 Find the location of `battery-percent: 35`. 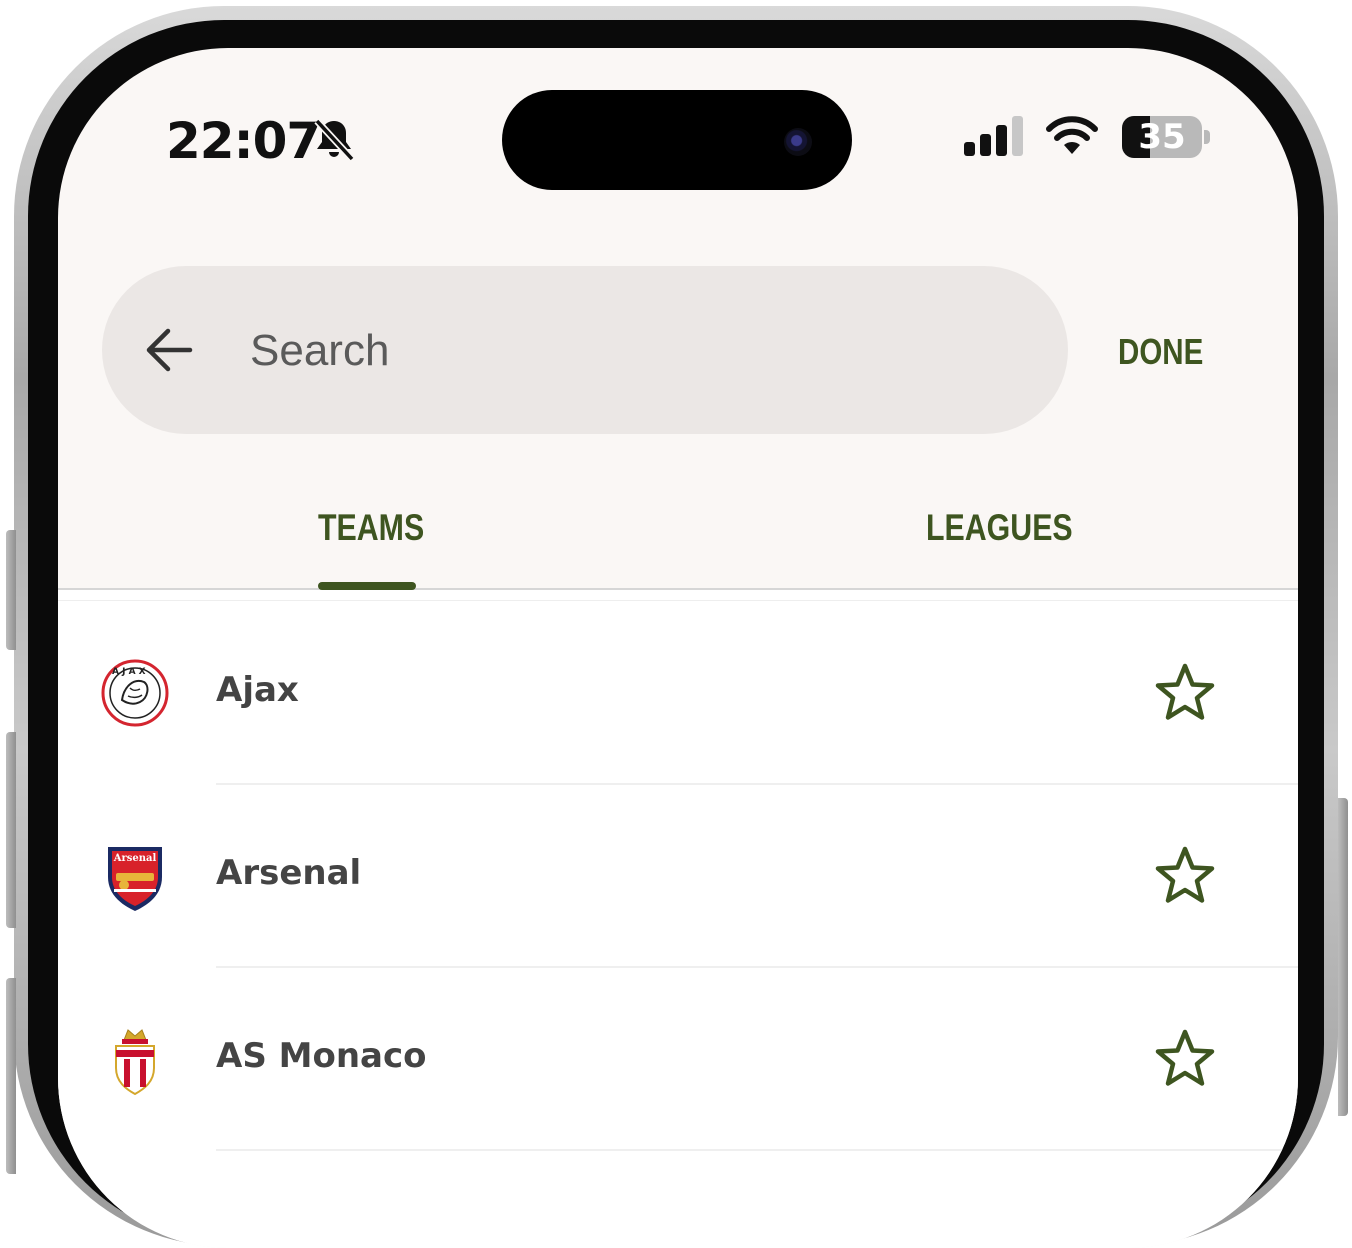

battery-percent: 35 is located at coordinates (1162, 137).